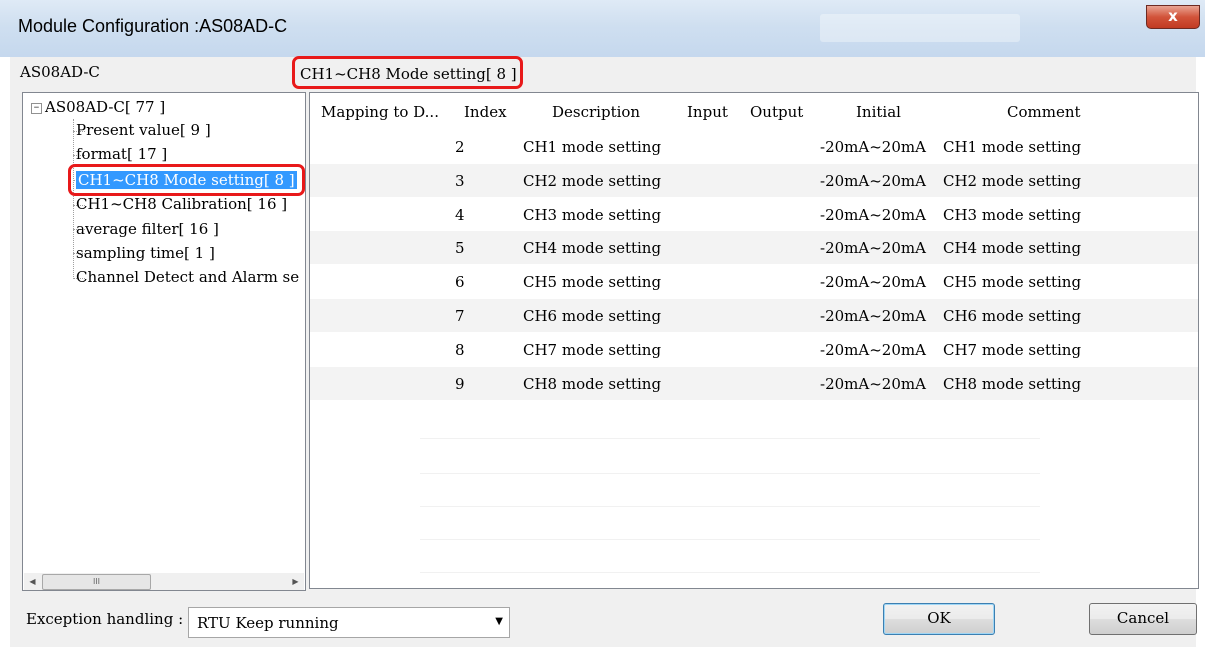 The height and width of the screenshot is (650, 1205). Describe the element at coordinates (105, 619) in the screenshot. I see `exception-handling-label: Exception handling :` at that location.